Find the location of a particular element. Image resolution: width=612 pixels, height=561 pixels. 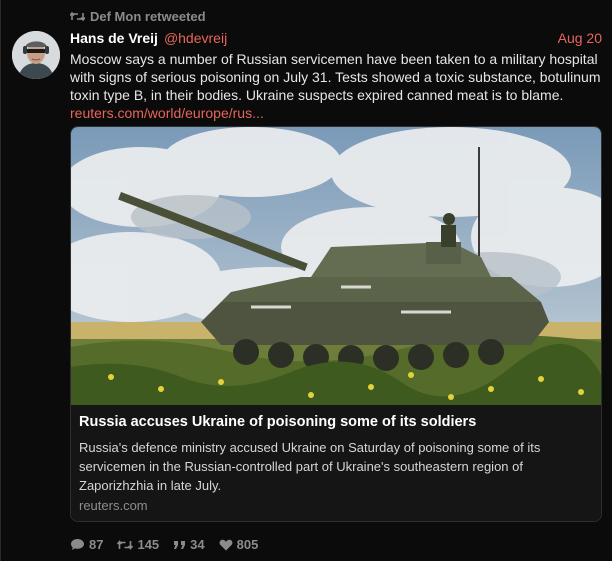

quote-action: 34 is located at coordinates (189, 544).